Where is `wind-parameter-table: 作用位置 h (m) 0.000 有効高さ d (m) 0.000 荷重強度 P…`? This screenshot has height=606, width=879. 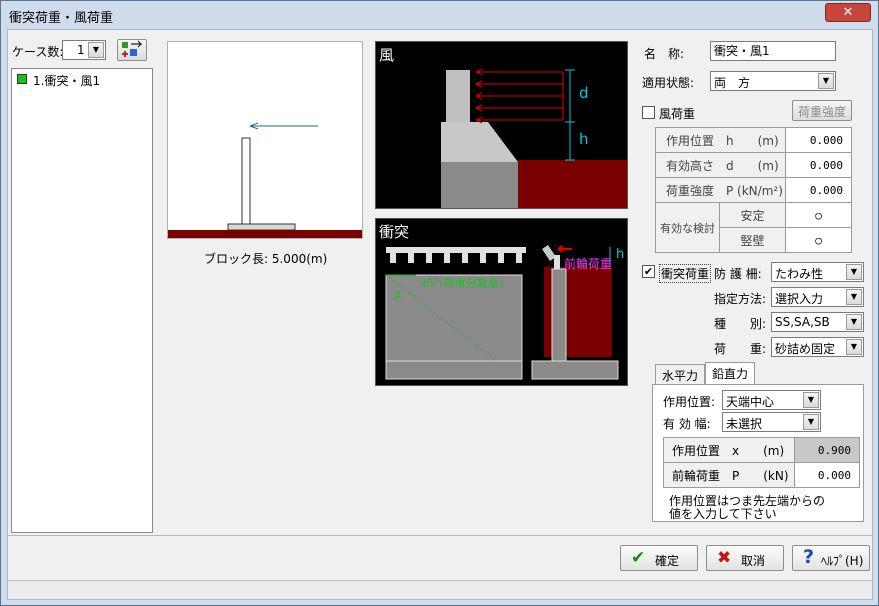 wind-parameter-table: 作用位置 h (m) 0.000 有効高さ d (m) 0.000 荷重強度 P… is located at coordinates (753, 190).